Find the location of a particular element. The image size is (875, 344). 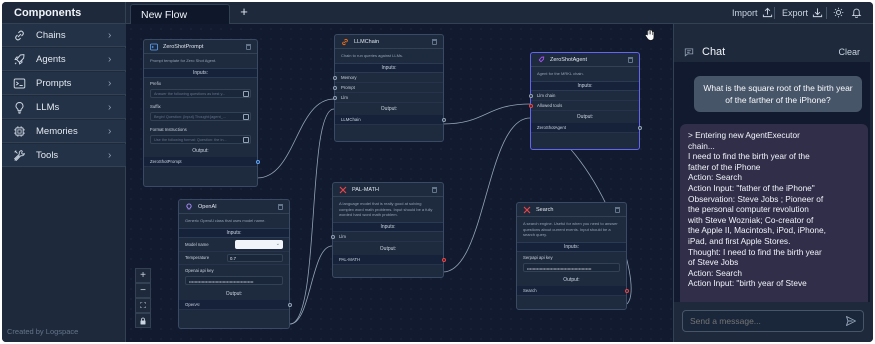

output-row: Search is located at coordinates (573, 290).